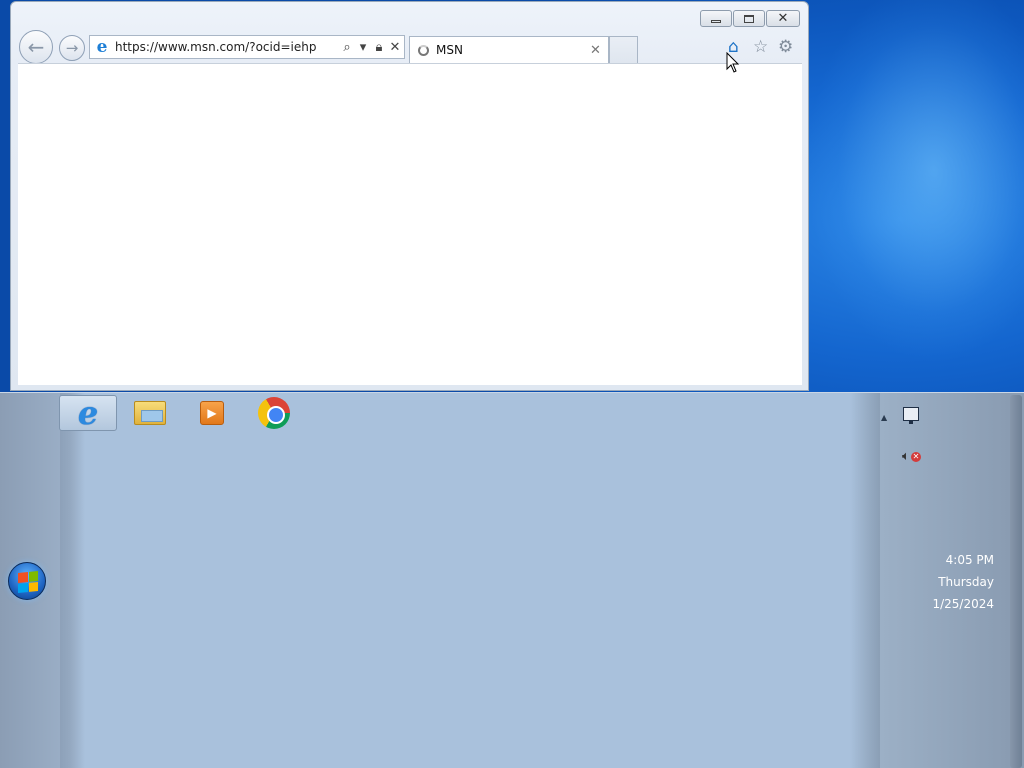  I want to click on close-icon: ✕, so click(783, 18).